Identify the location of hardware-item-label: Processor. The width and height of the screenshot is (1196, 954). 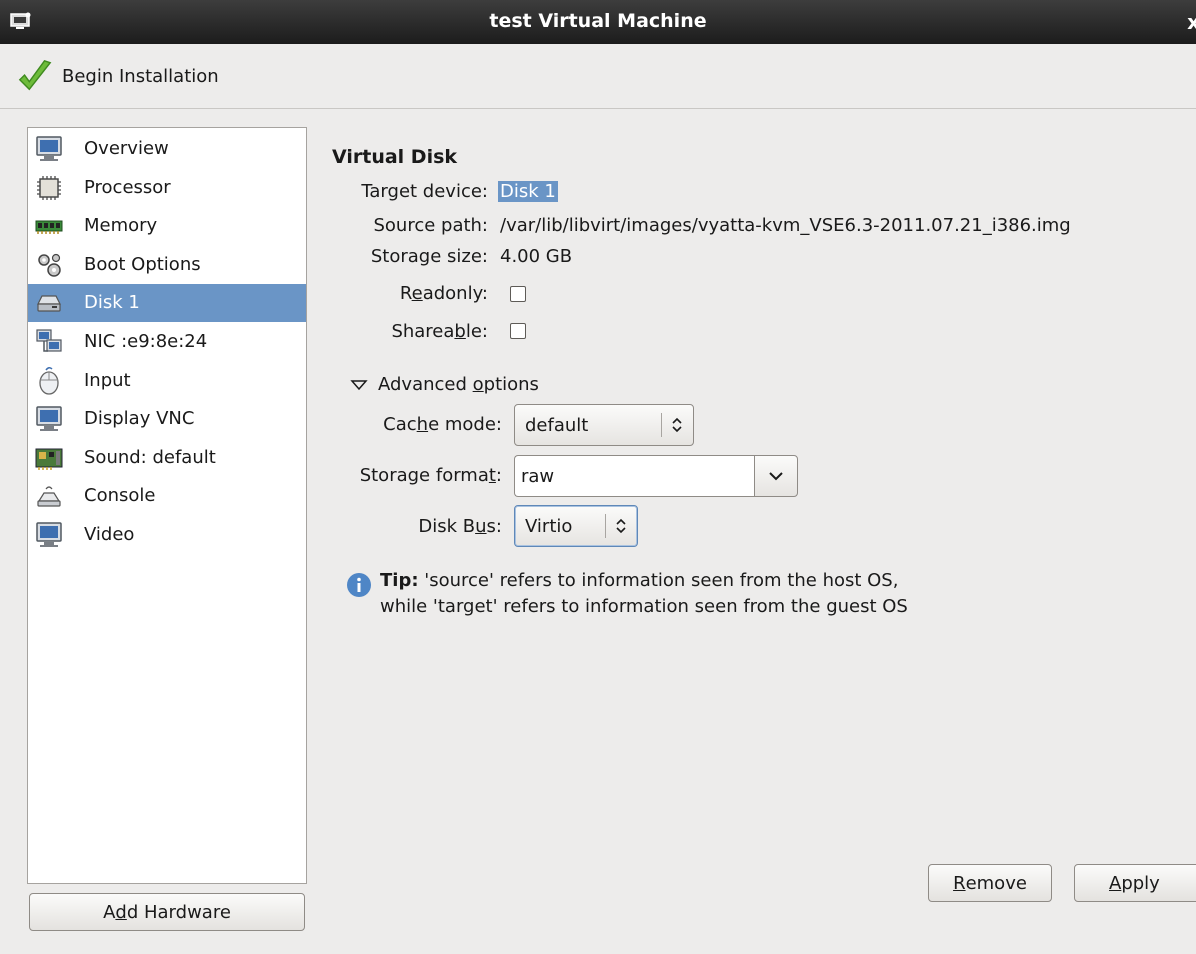
(127, 187).